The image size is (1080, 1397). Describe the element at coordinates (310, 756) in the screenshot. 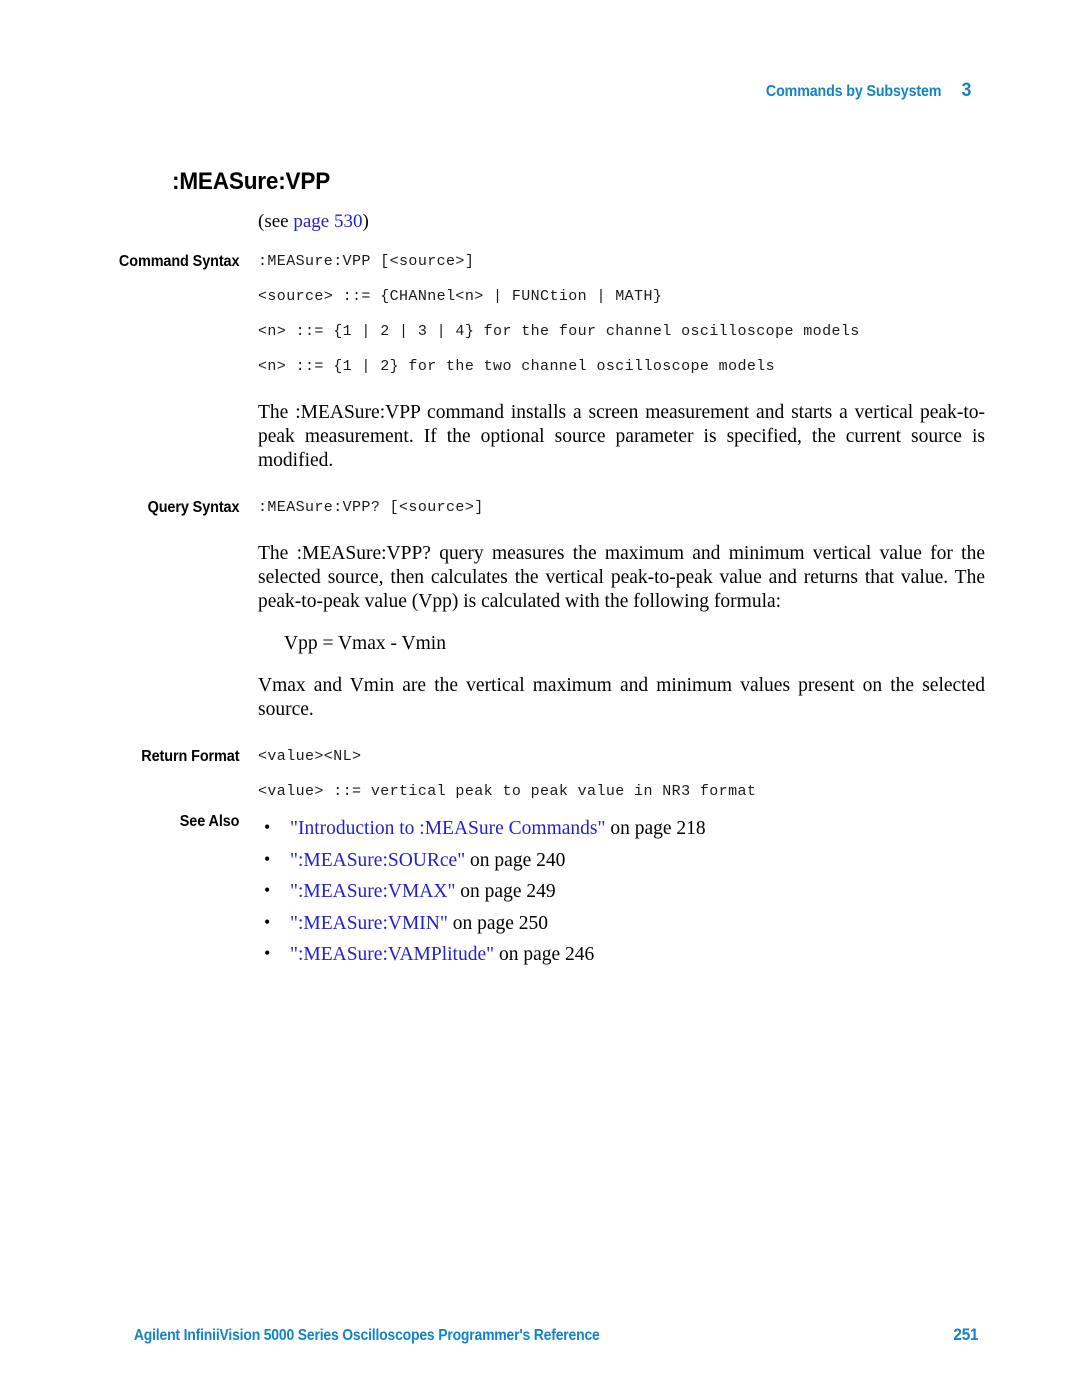

I see `return-format-code-line: <value><NL>` at that location.